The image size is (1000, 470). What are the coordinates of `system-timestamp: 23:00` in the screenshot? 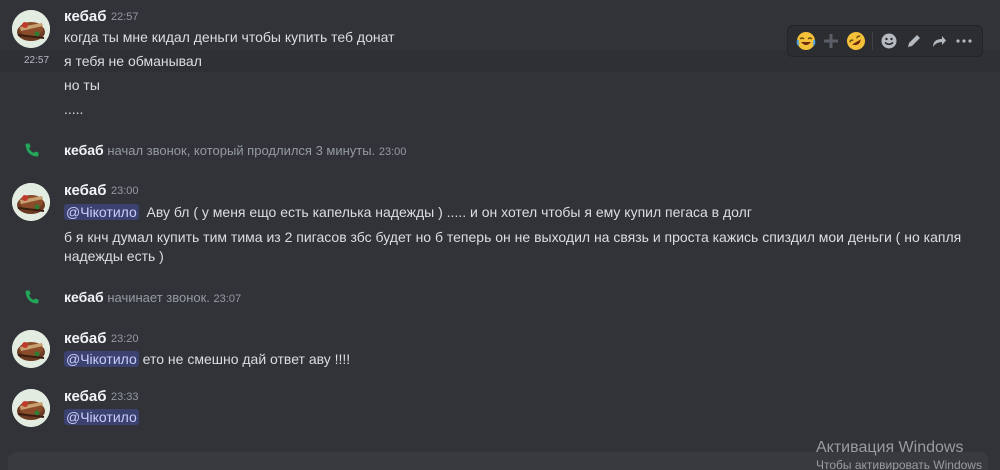 It's located at (392, 152).